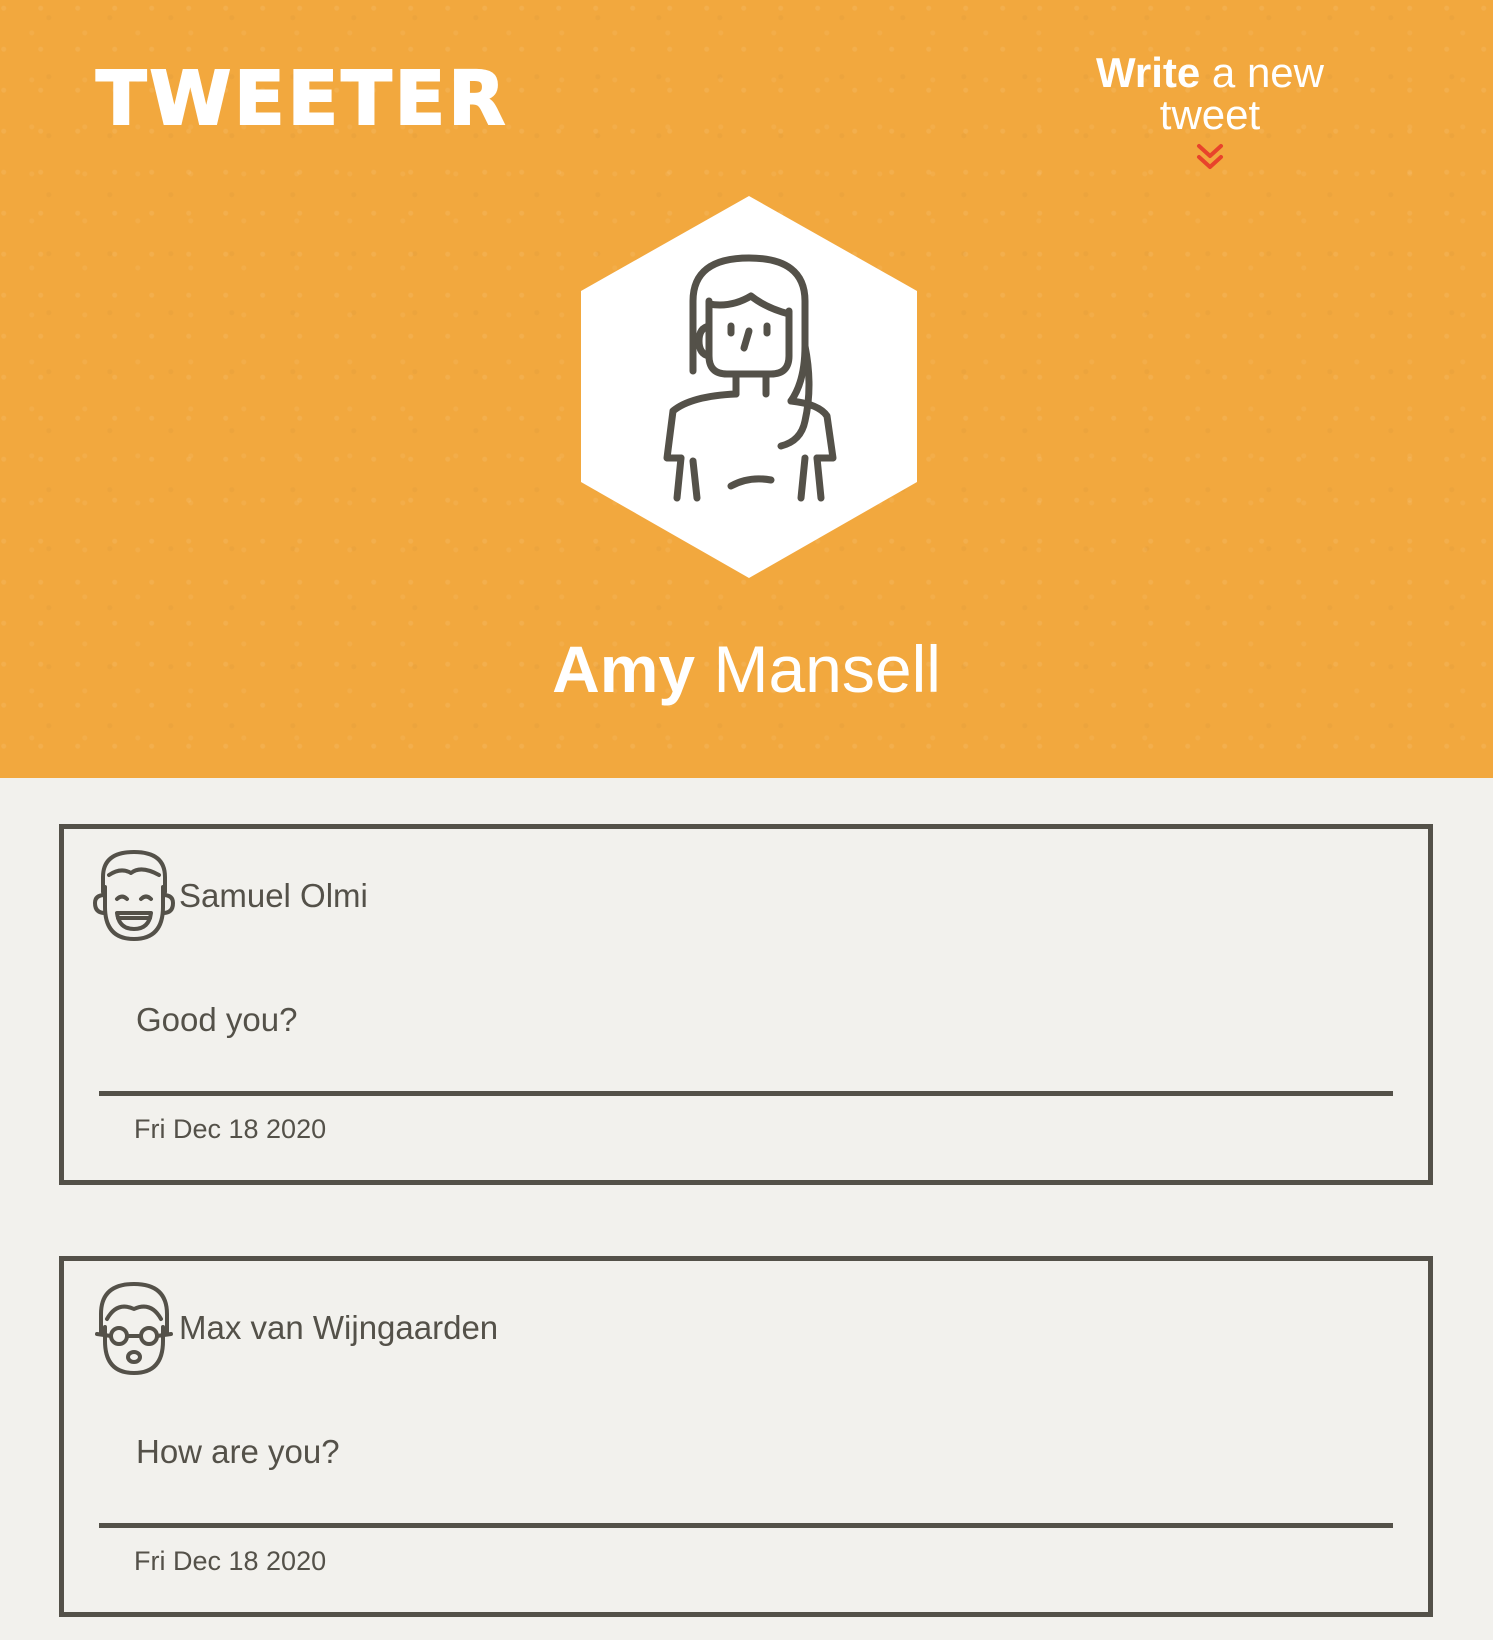 This screenshot has width=1493, height=1640. I want to click on tweet-author-name: Samuel Olmi, so click(273, 896).